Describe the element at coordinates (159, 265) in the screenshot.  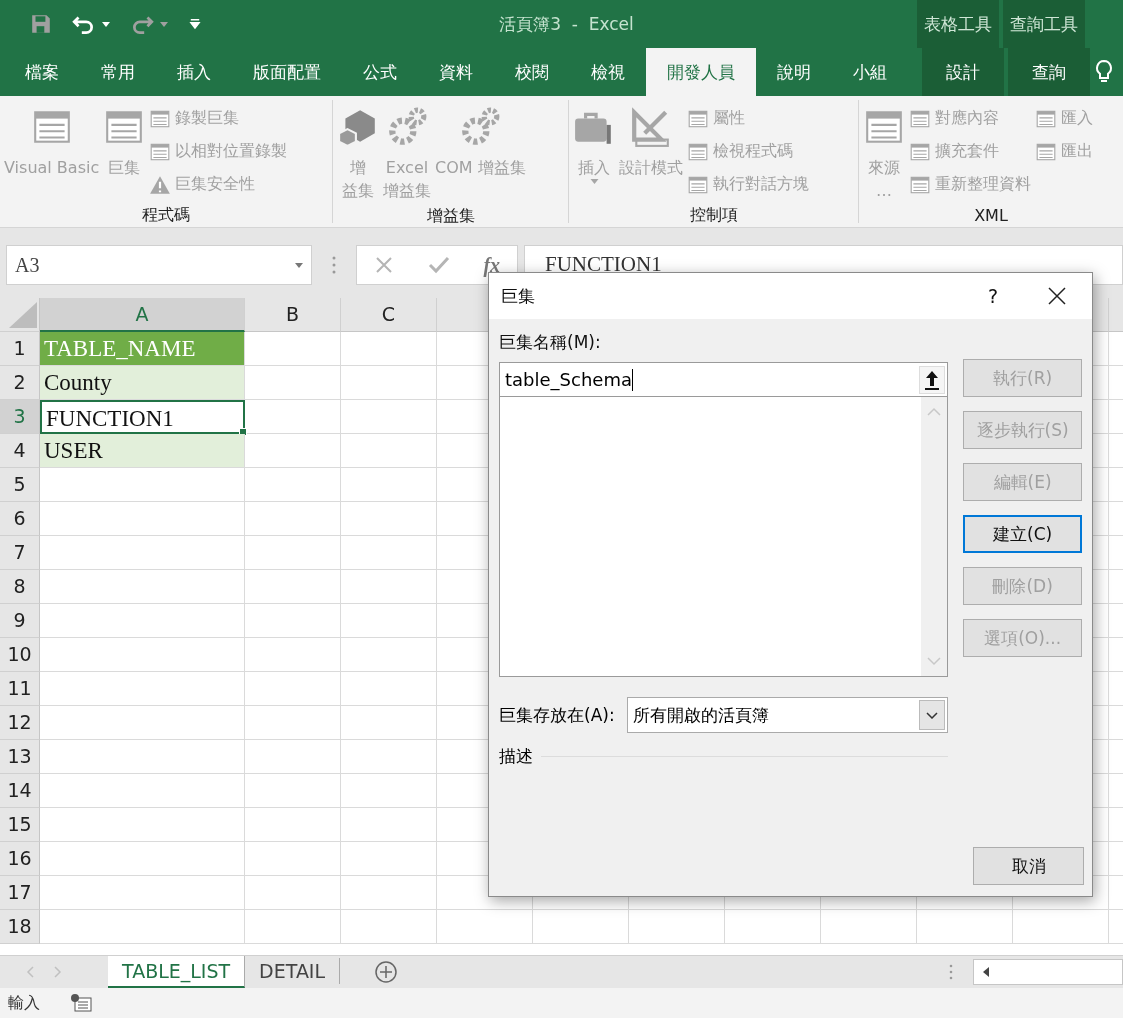
I see `name-box: A3` at that location.